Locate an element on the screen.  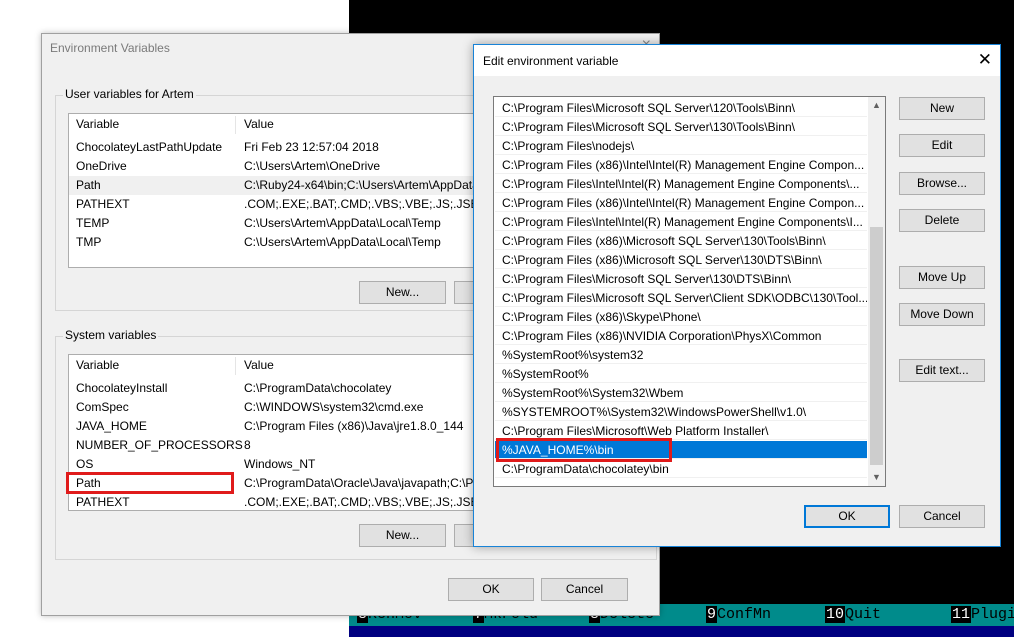
path-highlight-box is located at coordinates (150, 483).